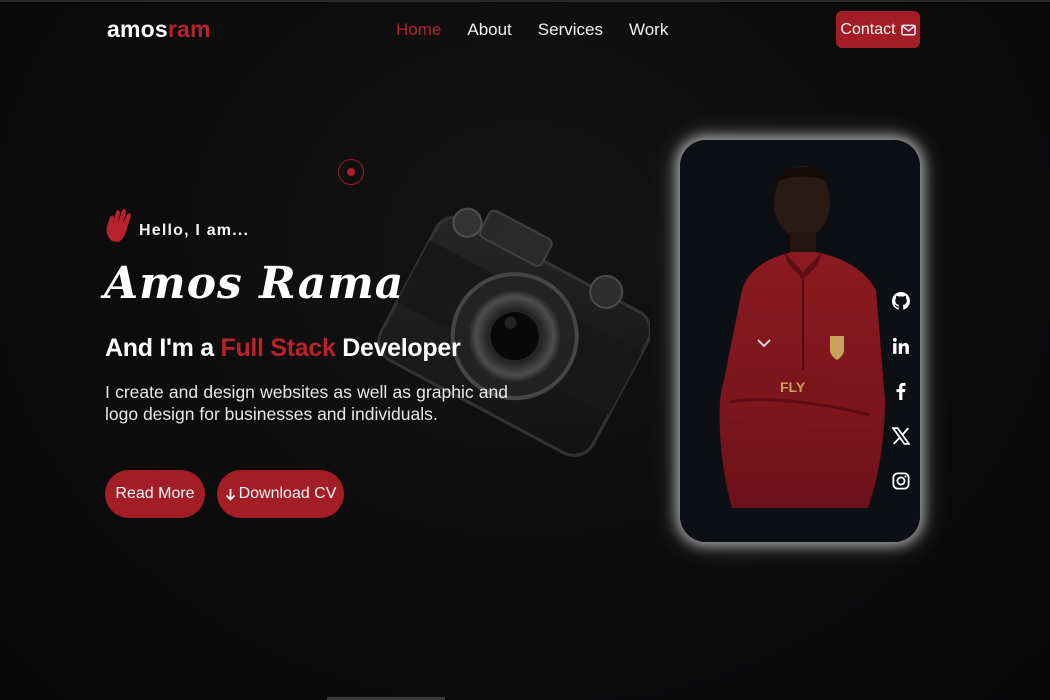  Describe the element at coordinates (287, 493) in the screenshot. I see `download-cv-label: Download CV` at that location.